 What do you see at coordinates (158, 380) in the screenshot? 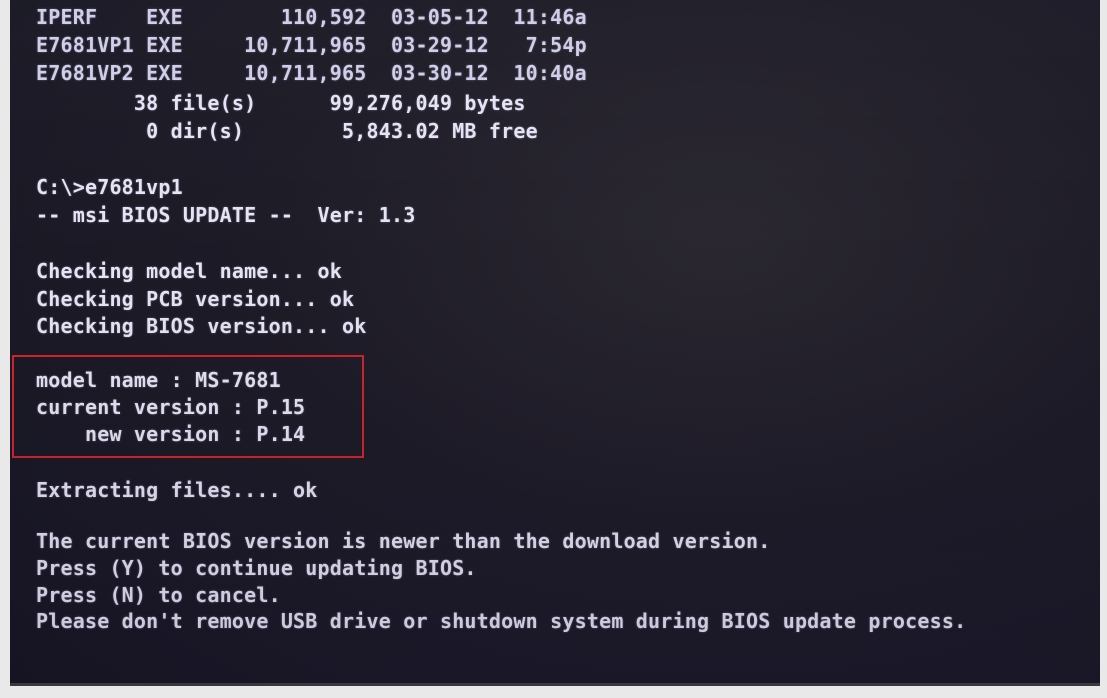
I see `model-name-line: model name : MS-7681` at bounding box center [158, 380].